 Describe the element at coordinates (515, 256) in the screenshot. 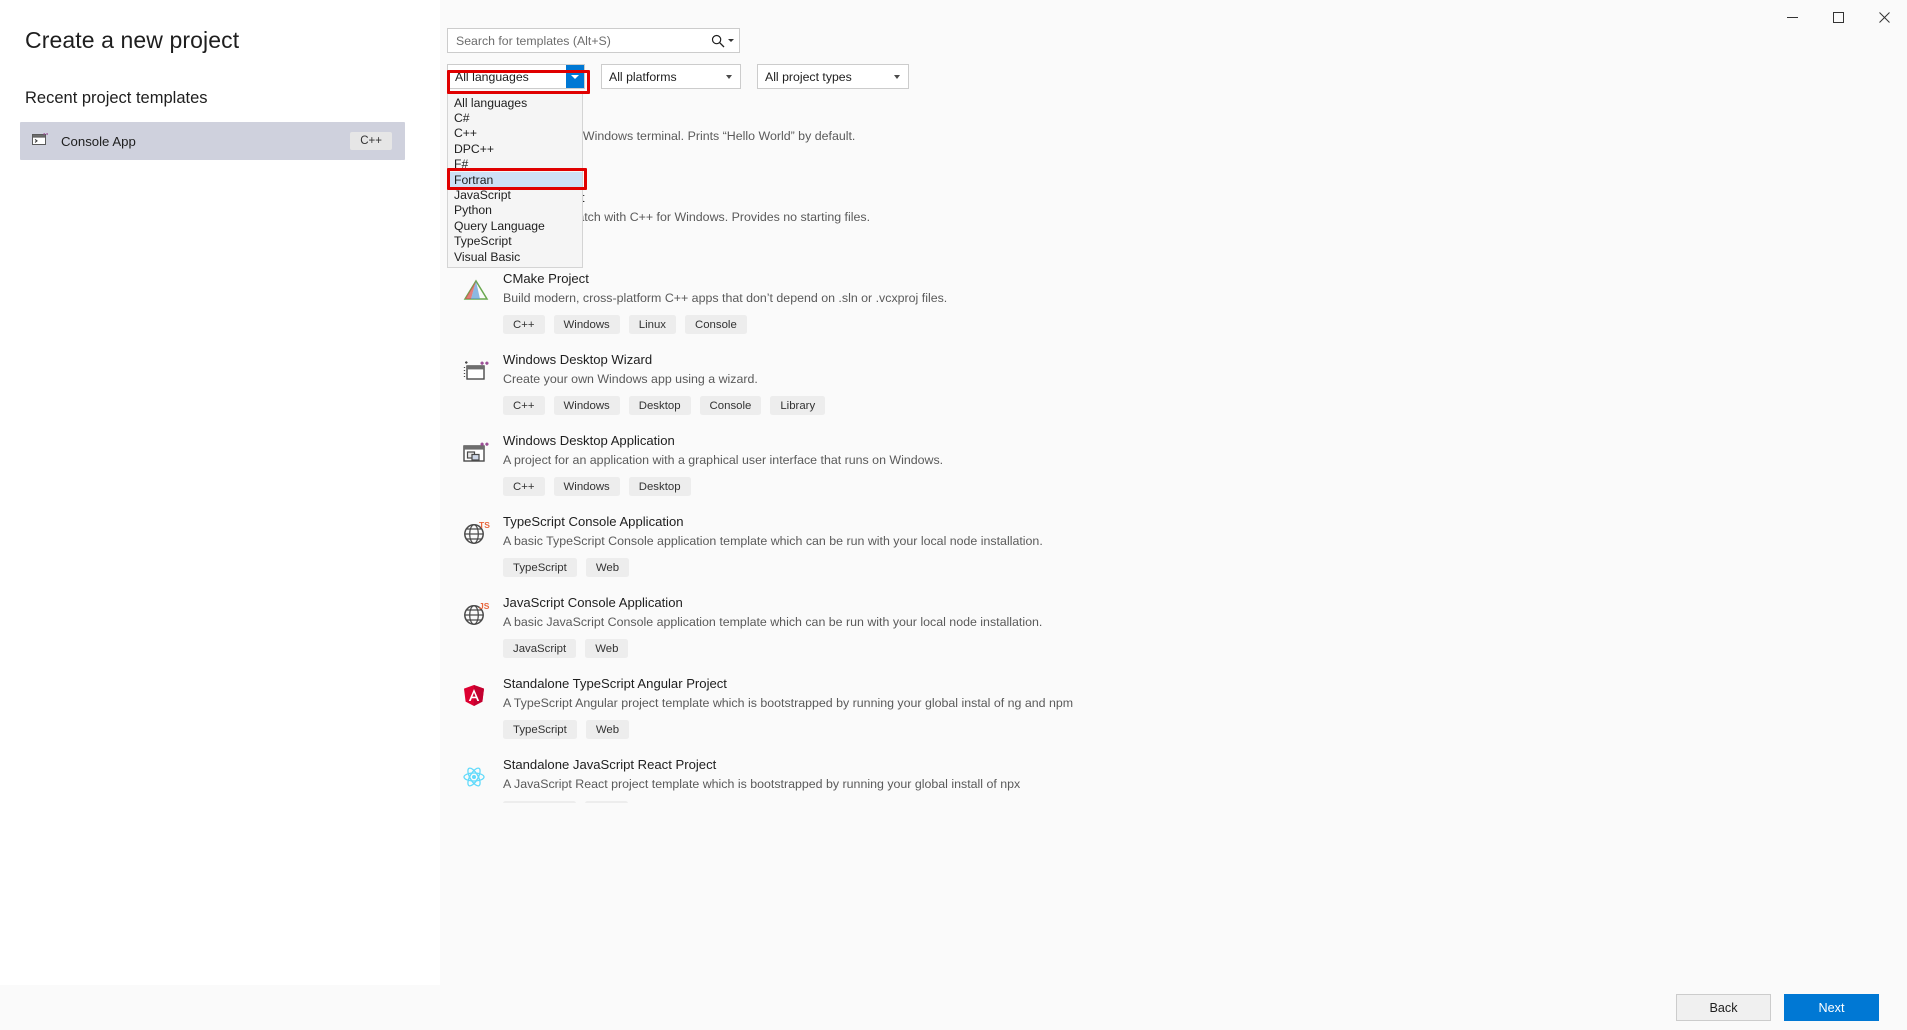

I see `language-option-visual-basic: Visual Basic` at that location.